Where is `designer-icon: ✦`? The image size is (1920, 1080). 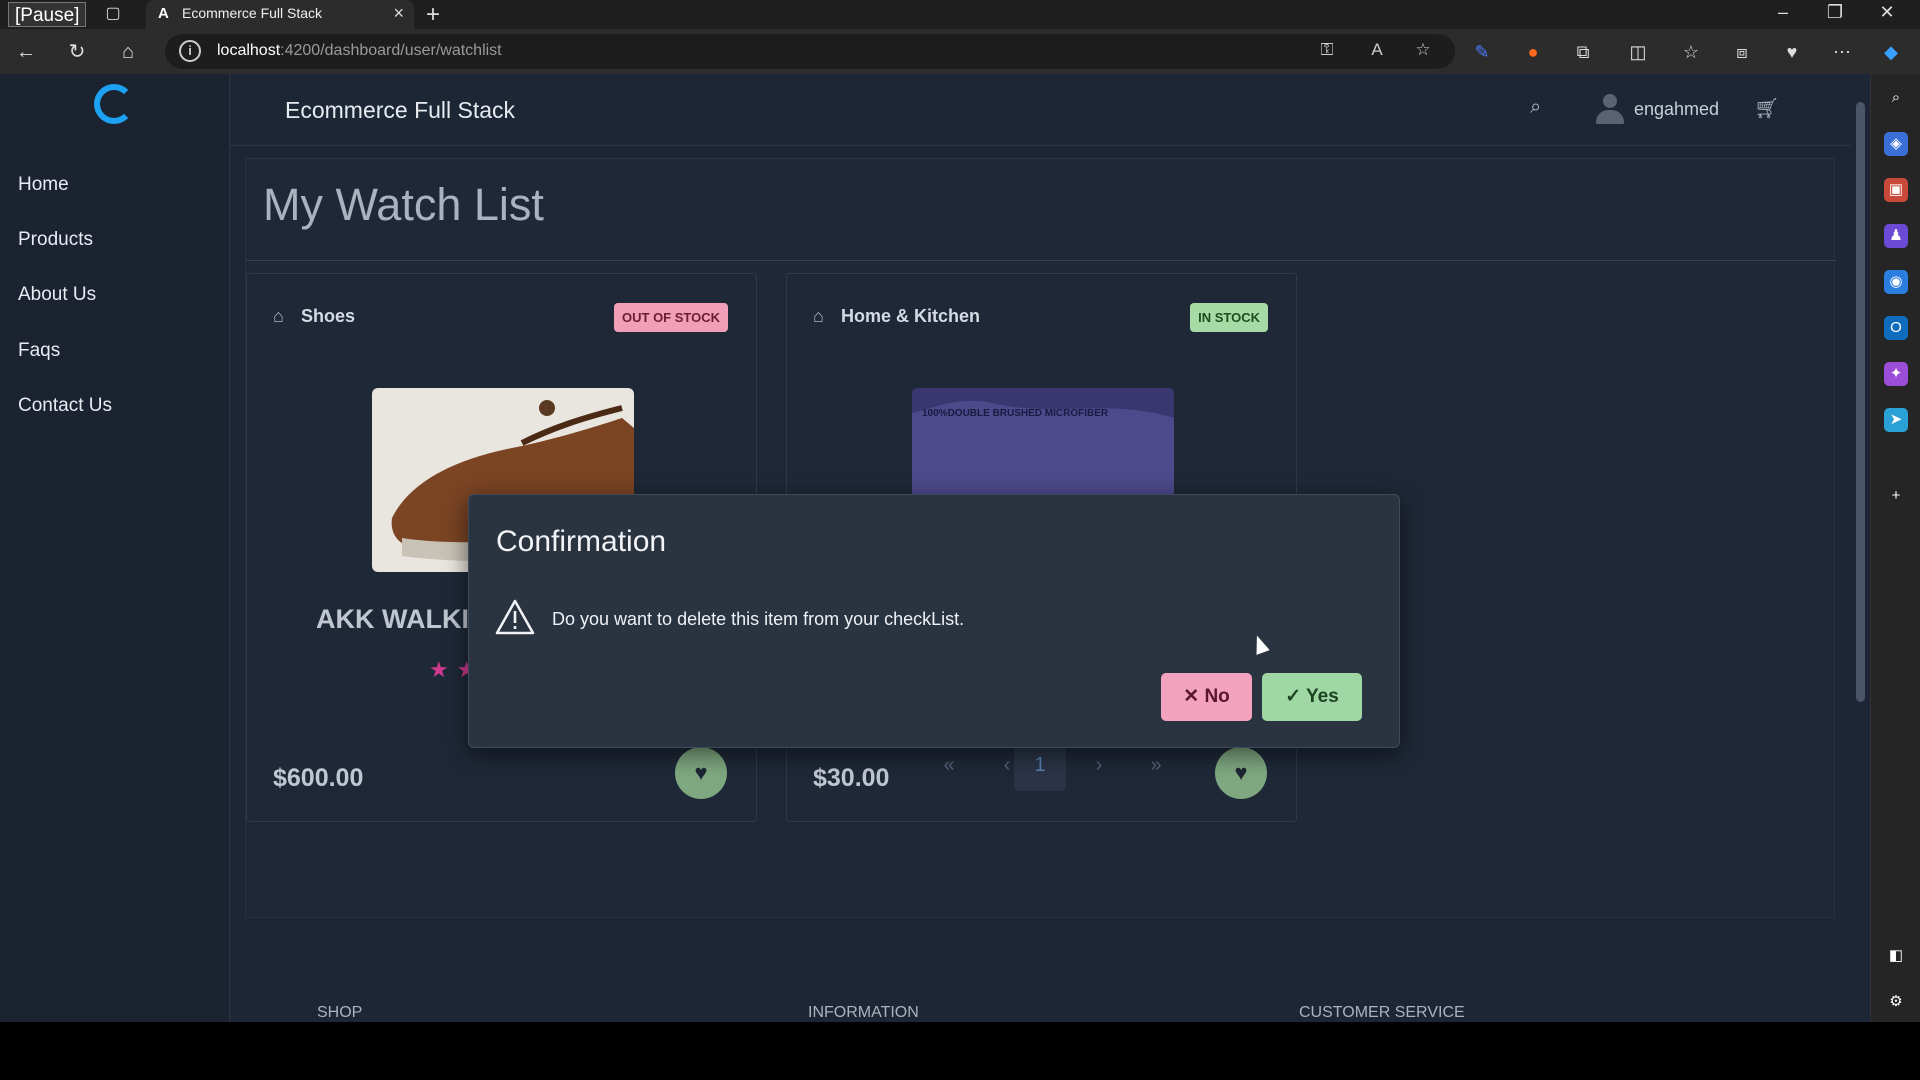
designer-icon: ✦ is located at coordinates (1896, 374).